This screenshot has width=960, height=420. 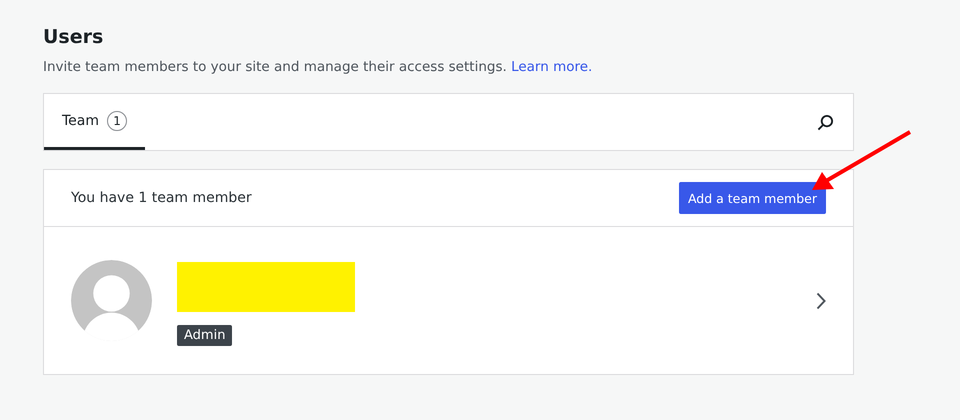 What do you see at coordinates (752, 198) in the screenshot?
I see `add-member-button: Add a team member` at bounding box center [752, 198].